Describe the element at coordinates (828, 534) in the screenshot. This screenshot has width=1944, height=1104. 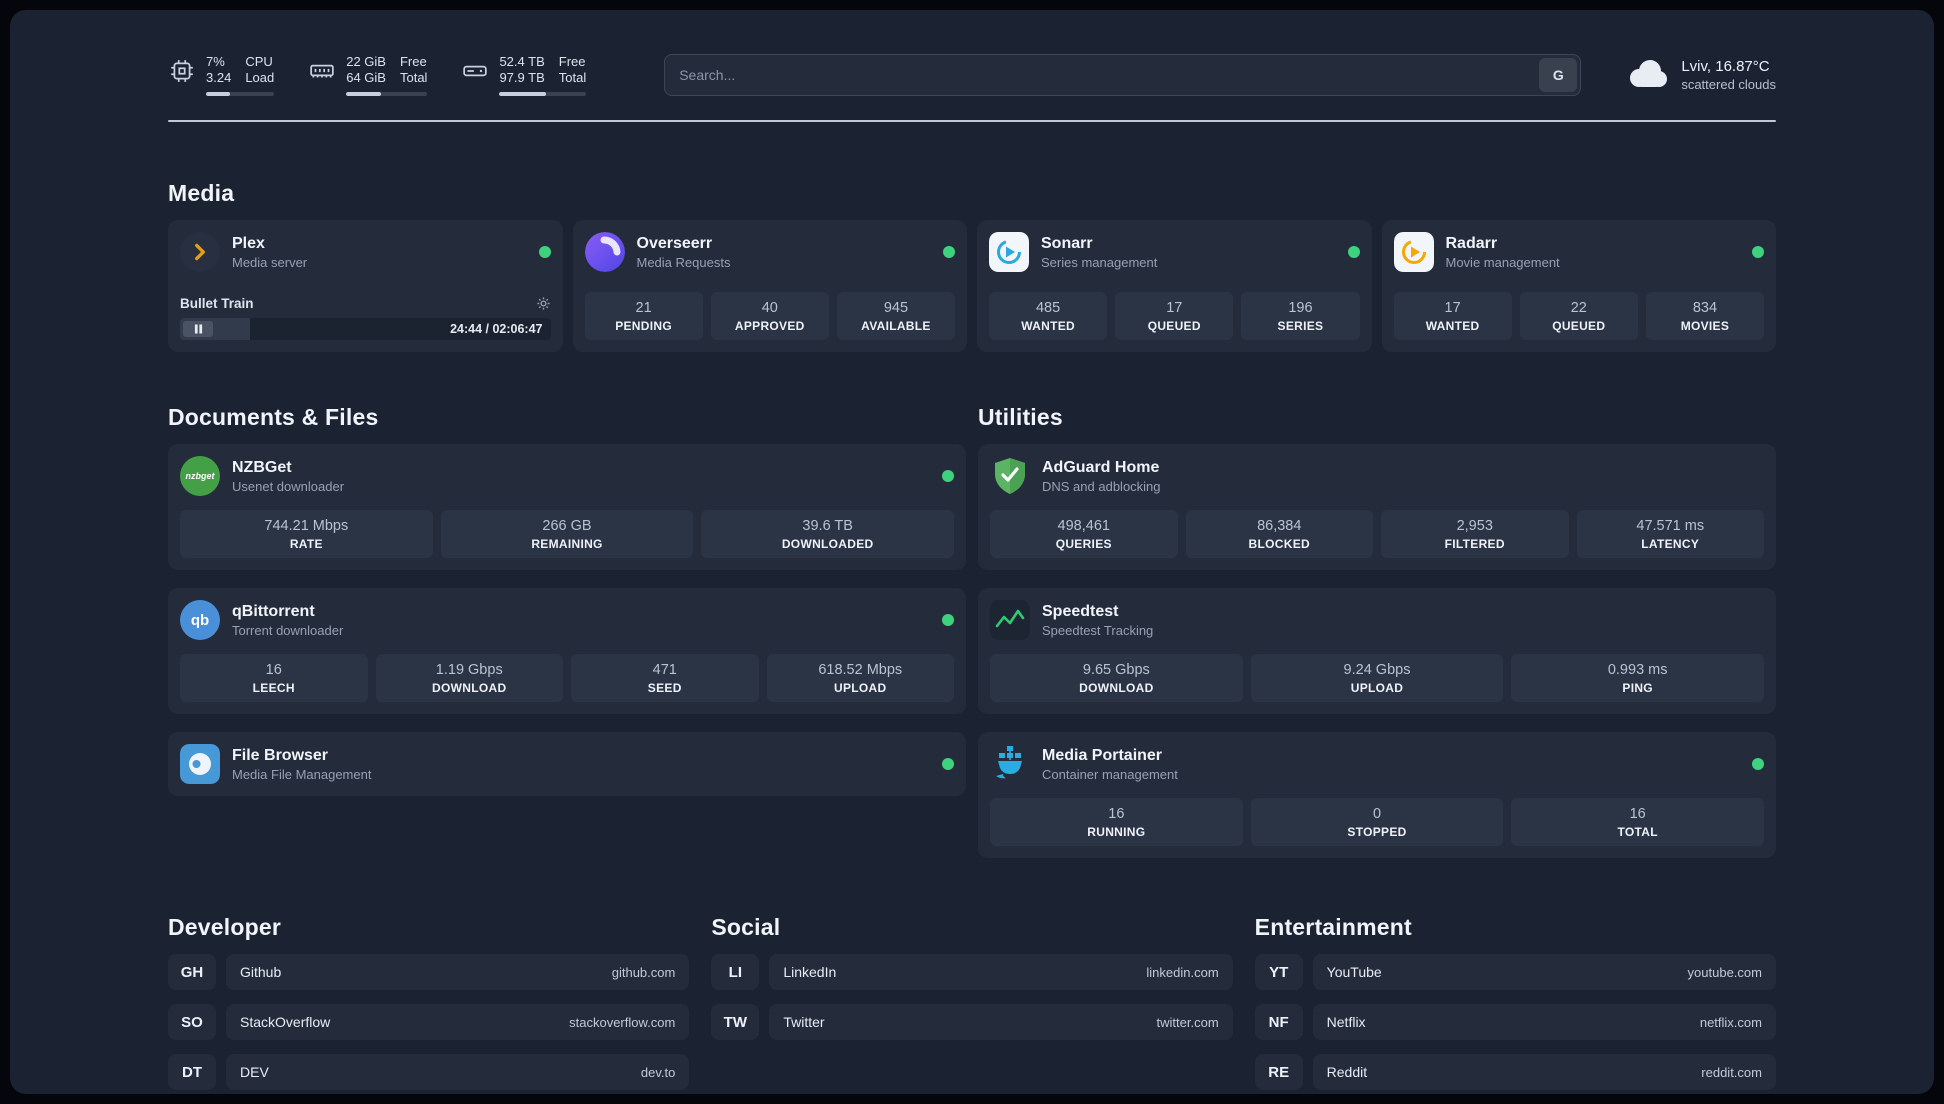
I see `stat-downloaded: 39.6 TB DOWNLOADED` at that location.